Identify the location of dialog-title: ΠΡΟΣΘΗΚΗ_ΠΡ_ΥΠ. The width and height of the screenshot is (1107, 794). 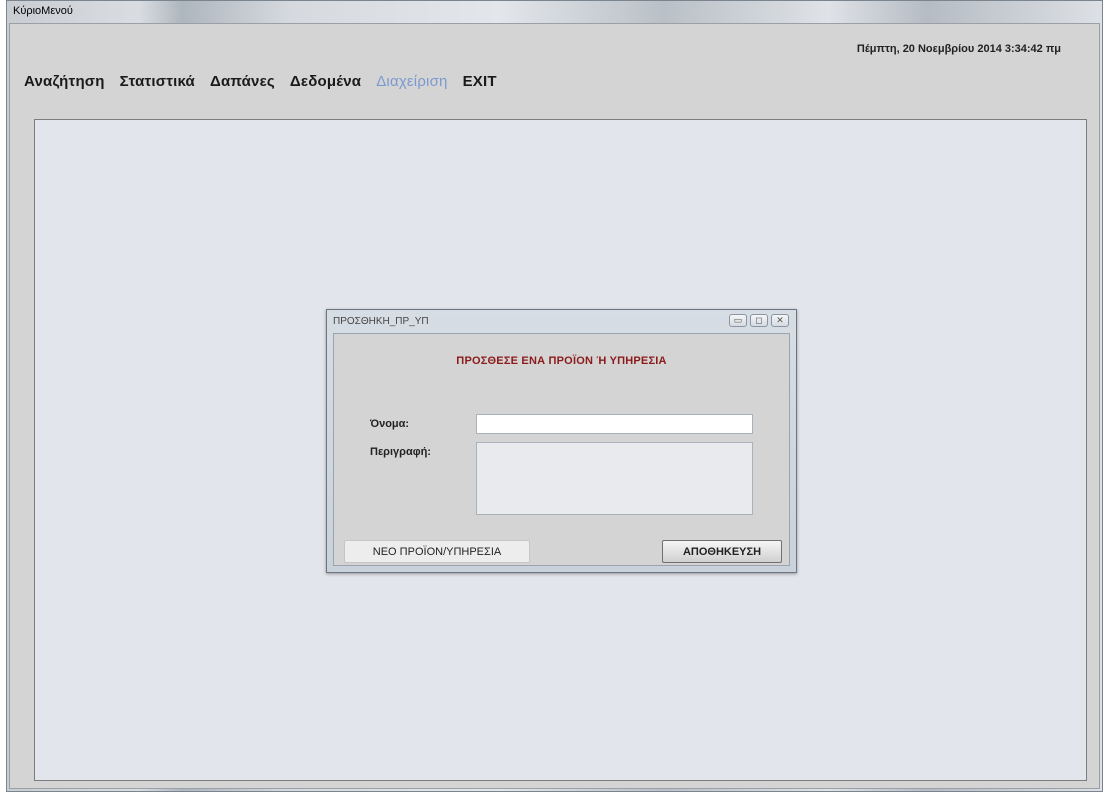
(381, 321).